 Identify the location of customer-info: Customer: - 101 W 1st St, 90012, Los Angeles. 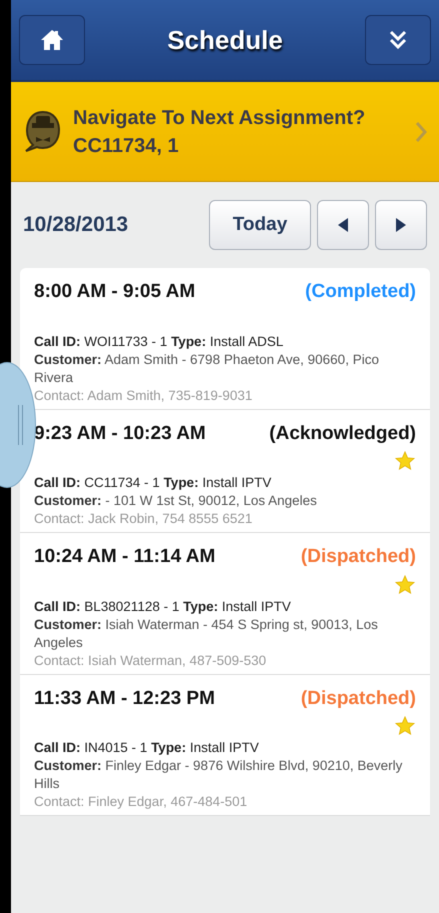
(176, 501).